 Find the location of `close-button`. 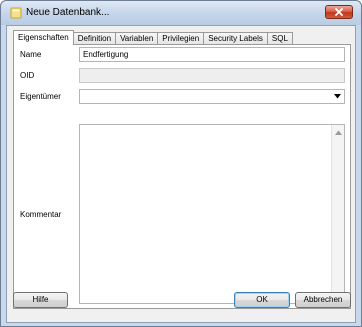

close-button is located at coordinates (339, 12).